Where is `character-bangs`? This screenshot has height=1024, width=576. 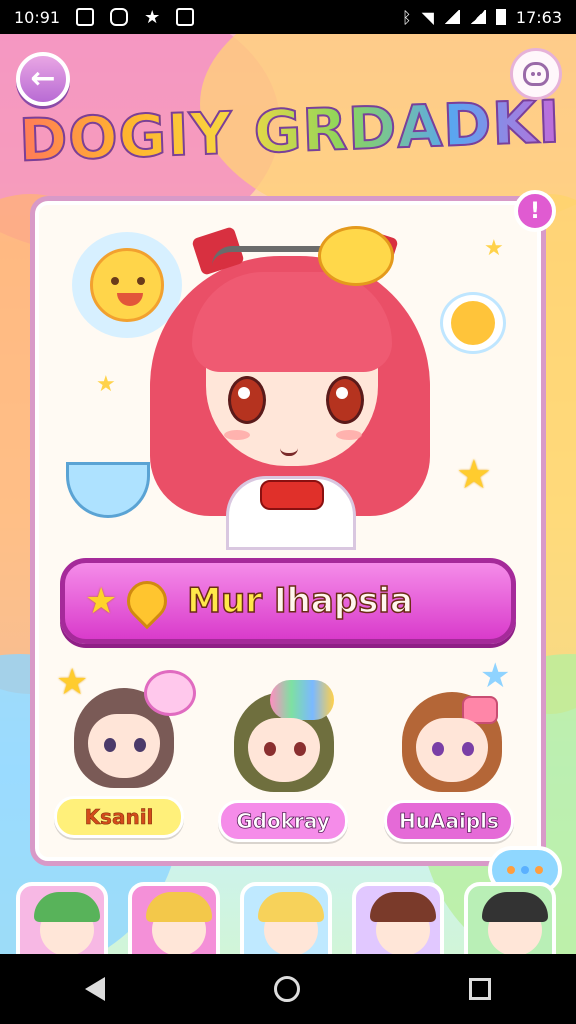 character-bangs is located at coordinates (292, 322).